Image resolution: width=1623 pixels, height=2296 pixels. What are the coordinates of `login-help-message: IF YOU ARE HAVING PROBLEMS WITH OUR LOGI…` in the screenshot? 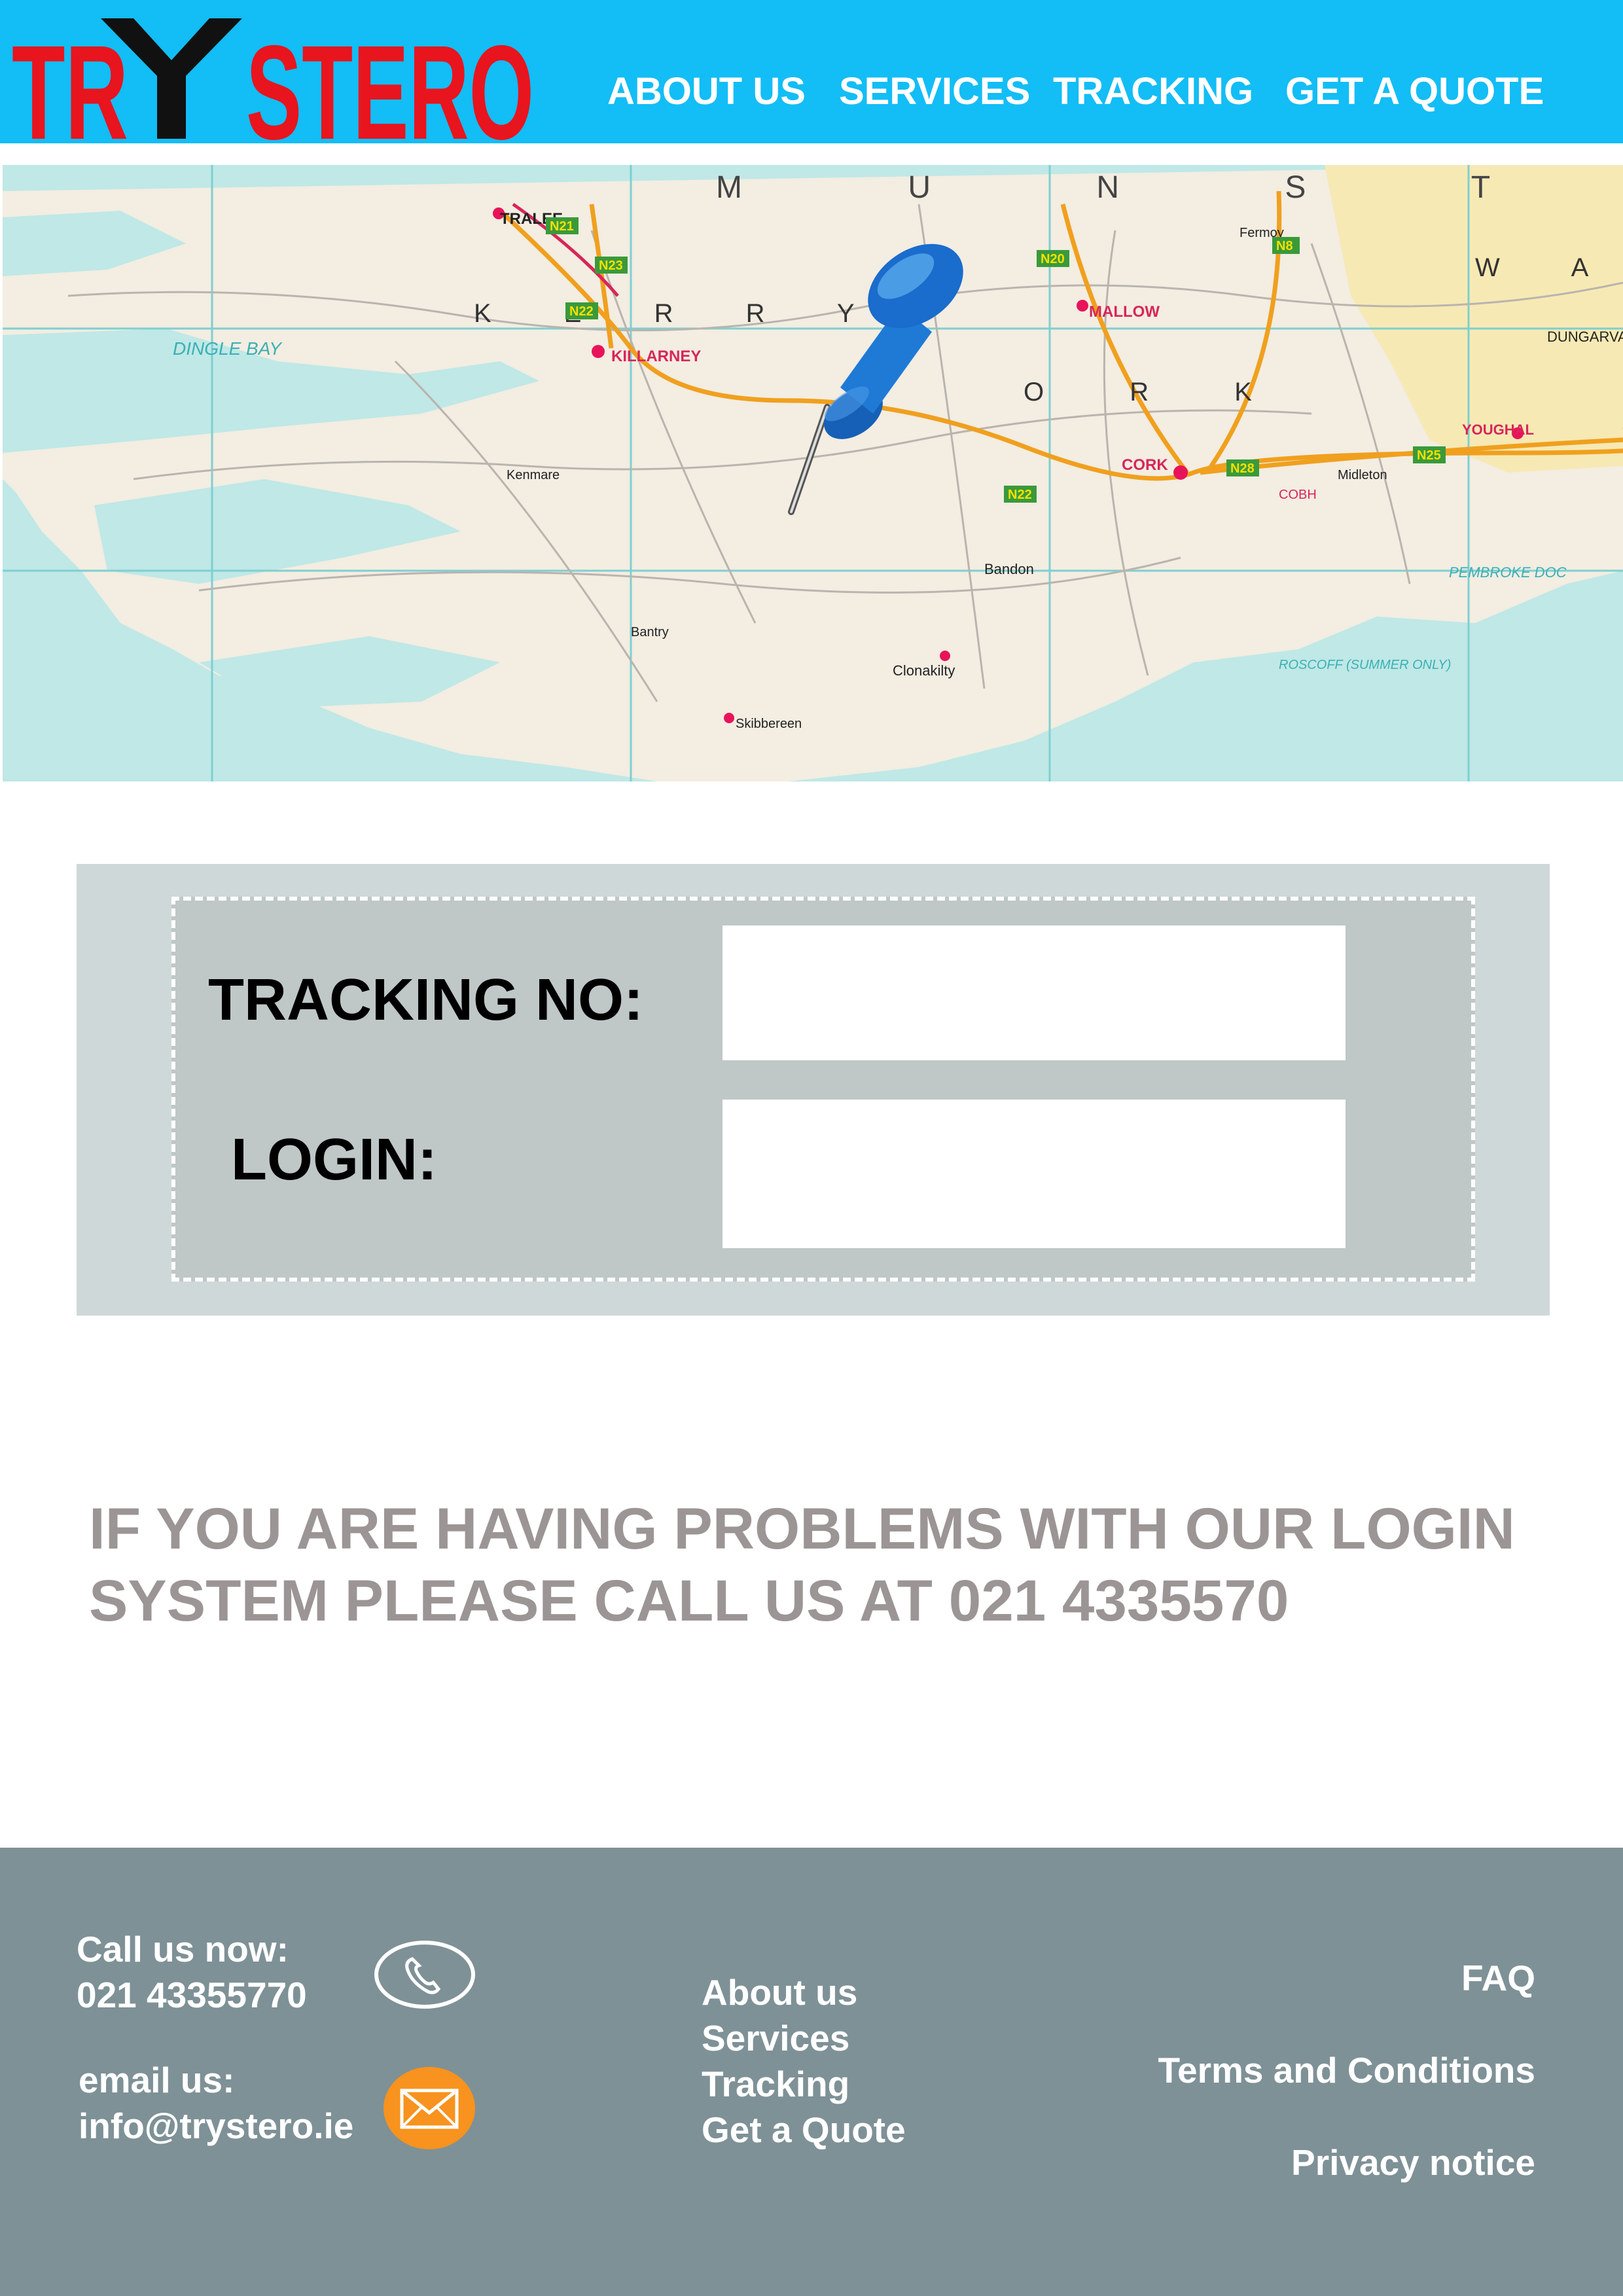 It's located at (802, 1564).